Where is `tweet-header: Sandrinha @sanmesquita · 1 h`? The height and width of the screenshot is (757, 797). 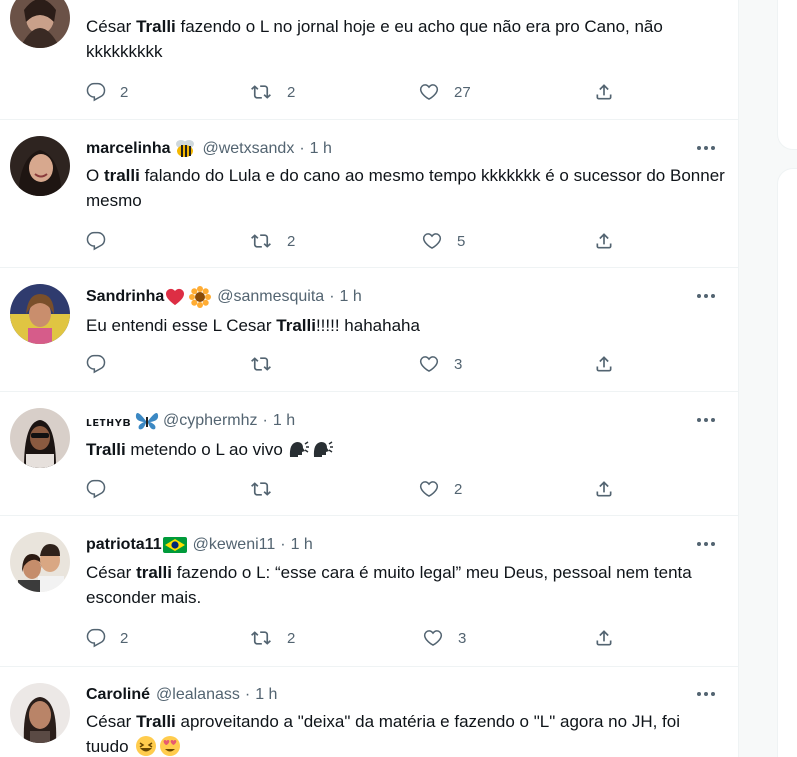
tweet-header: Sandrinha @sanmesquita · 1 h is located at coordinates (224, 297).